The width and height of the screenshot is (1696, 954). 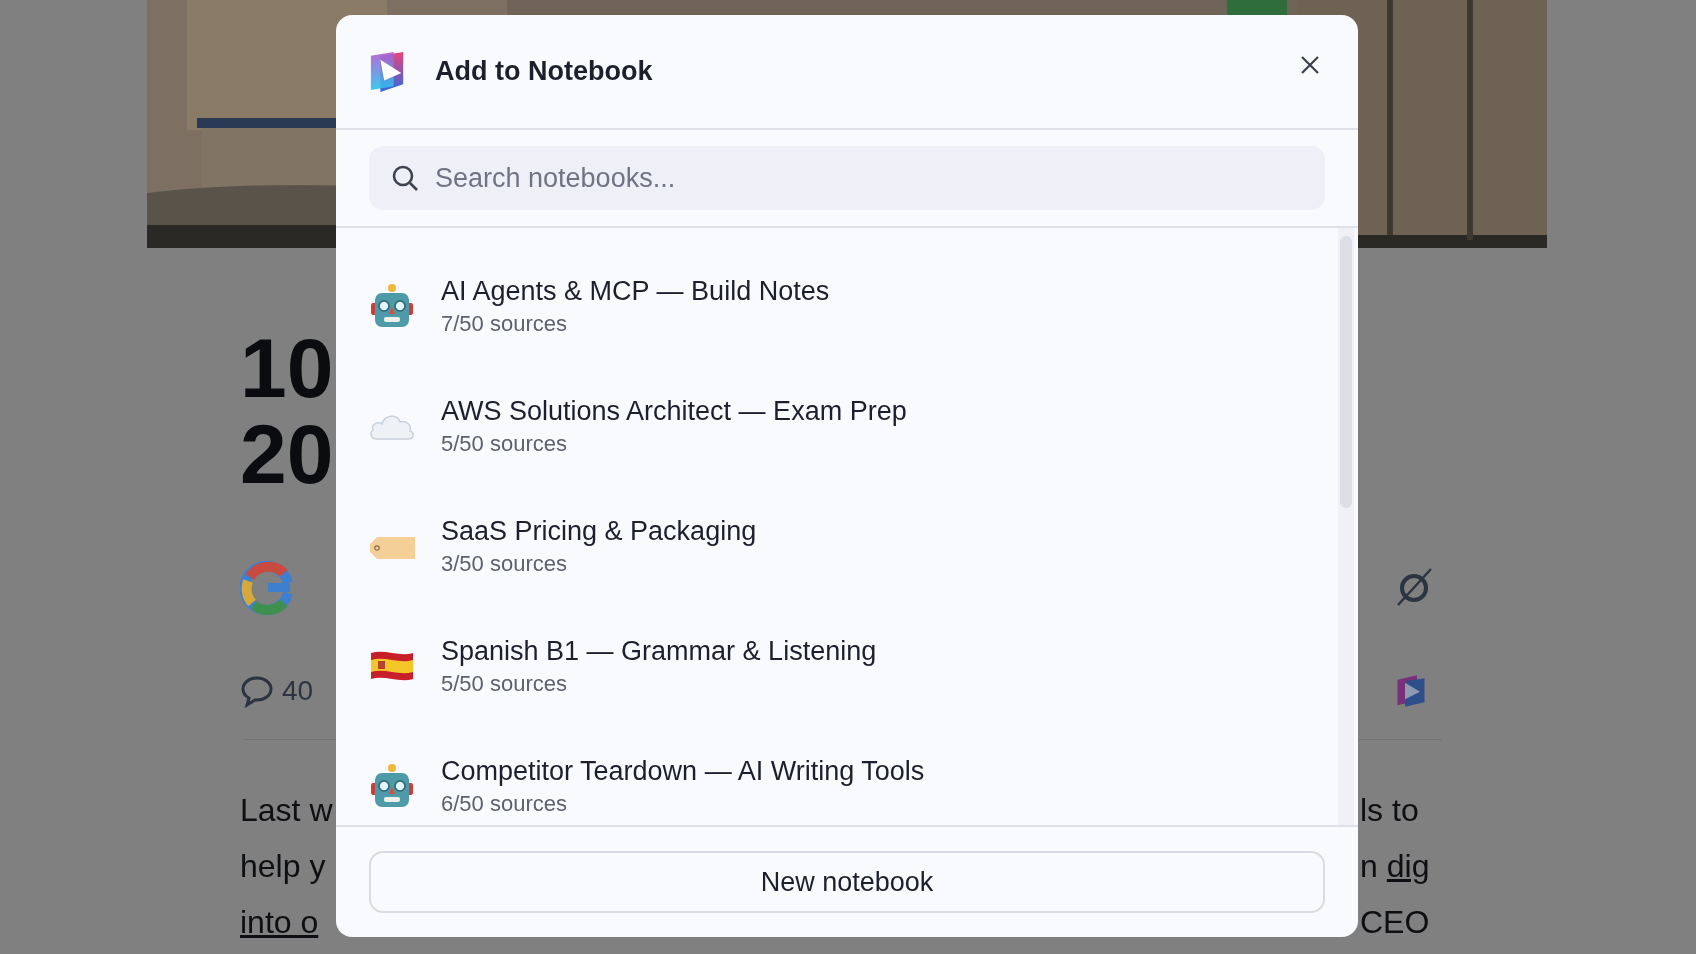 What do you see at coordinates (683, 771) in the screenshot?
I see `notebook-title: Competitor Teardown — AI Writing Tools` at bounding box center [683, 771].